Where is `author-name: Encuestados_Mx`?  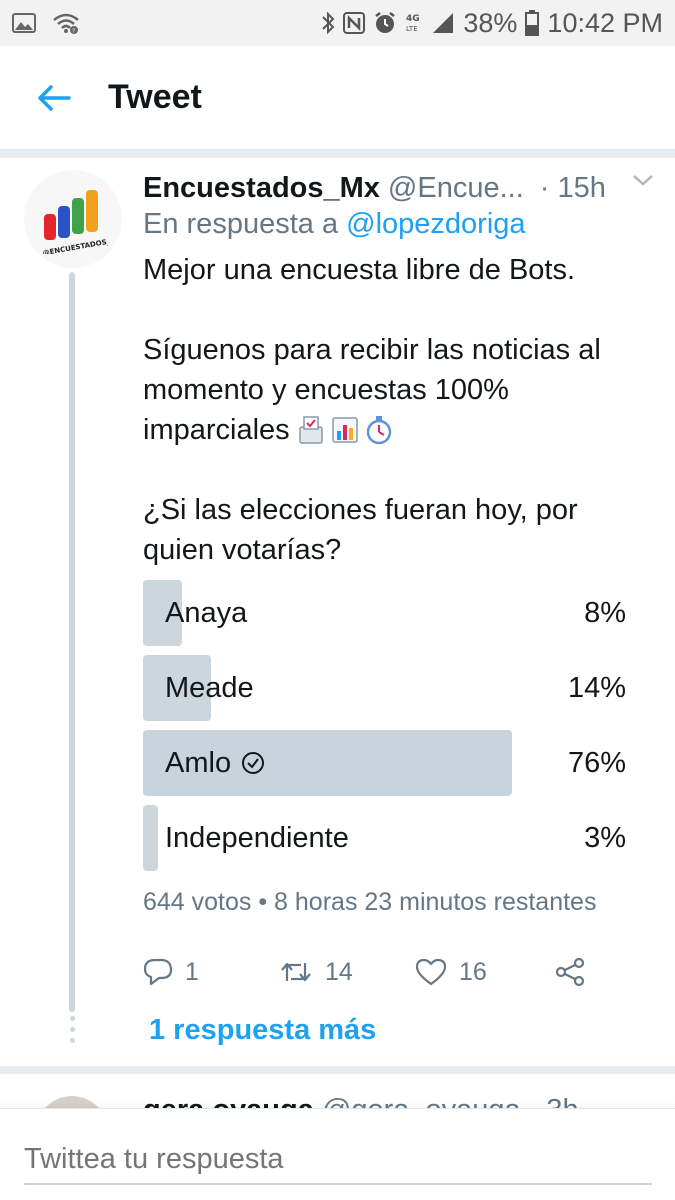
author-name: Encuestados_Mx is located at coordinates (261, 188).